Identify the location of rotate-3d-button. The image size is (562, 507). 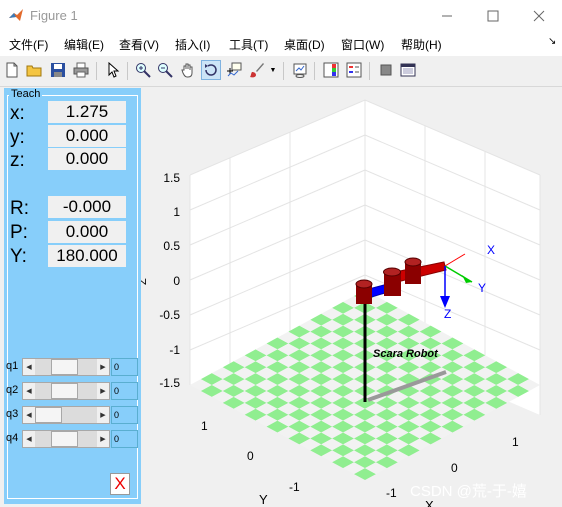
(211, 70).